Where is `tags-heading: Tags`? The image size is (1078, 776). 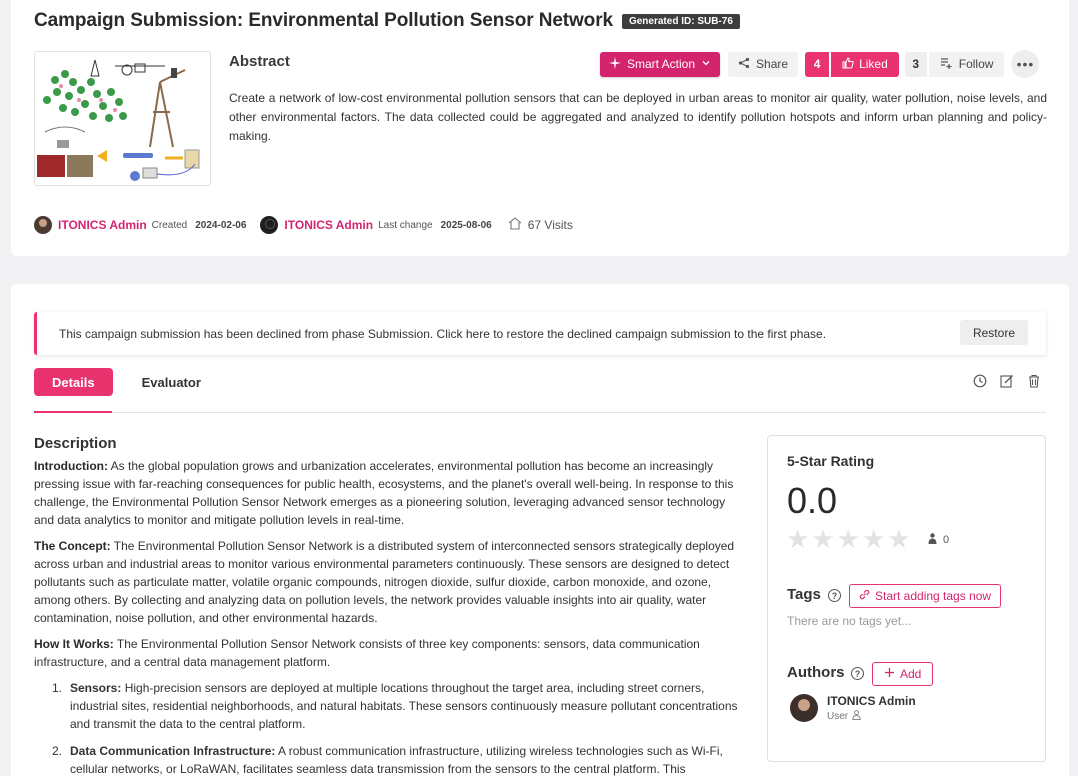 tags-heading: Tags is located at coordinates (804, 594).